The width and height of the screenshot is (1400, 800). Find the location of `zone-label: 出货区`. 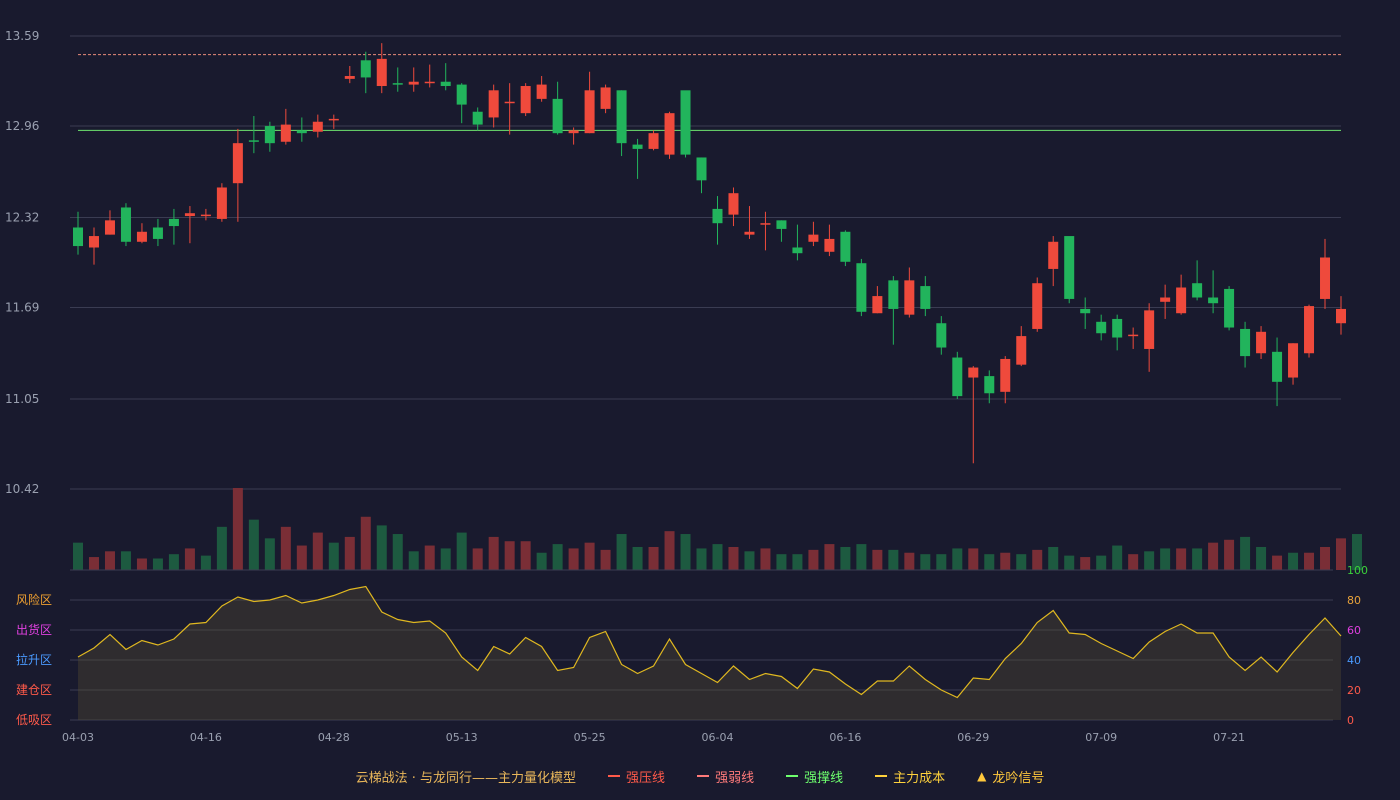

zone-label: 出货区 is located at coordinates (34, 629).